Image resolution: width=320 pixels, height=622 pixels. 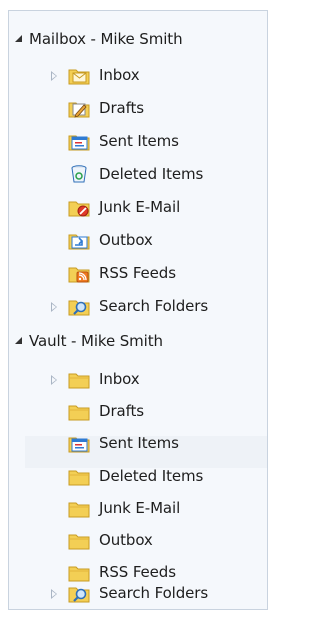 What do you see at coordinates (79, 108) in the screenshot?
I see `drafts-folder-icon` at bounding box center [79, 108].